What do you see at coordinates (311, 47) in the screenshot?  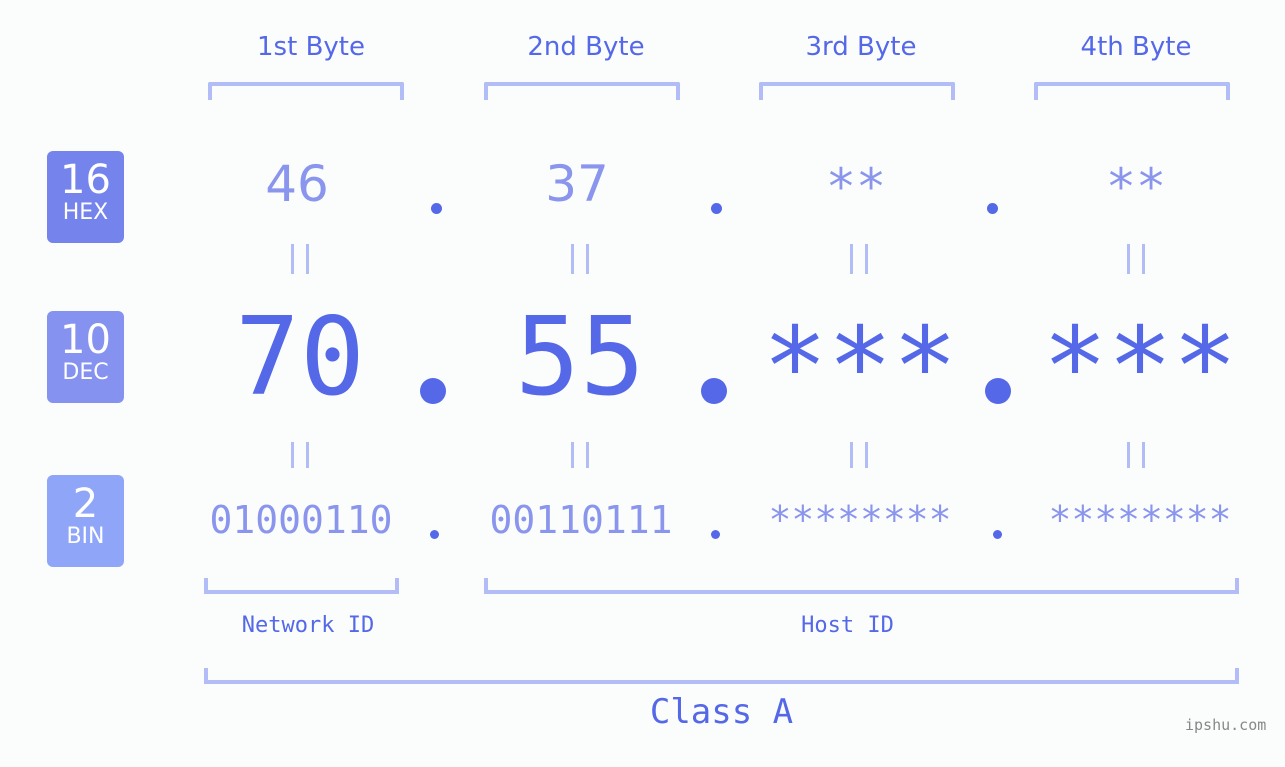 I see `header-byte-1: 1st Byte` at bounding box center [311, 47].